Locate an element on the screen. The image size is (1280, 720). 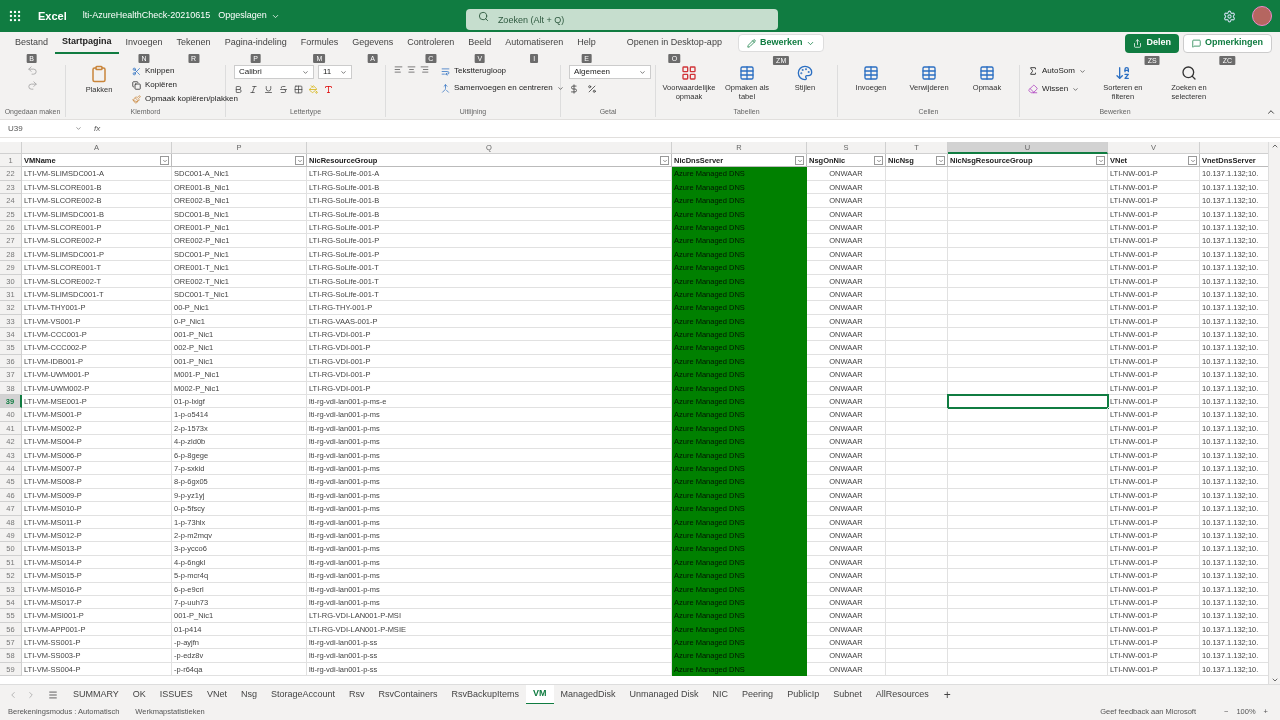
app-launcher-icon is located at coordinates (15, 16).